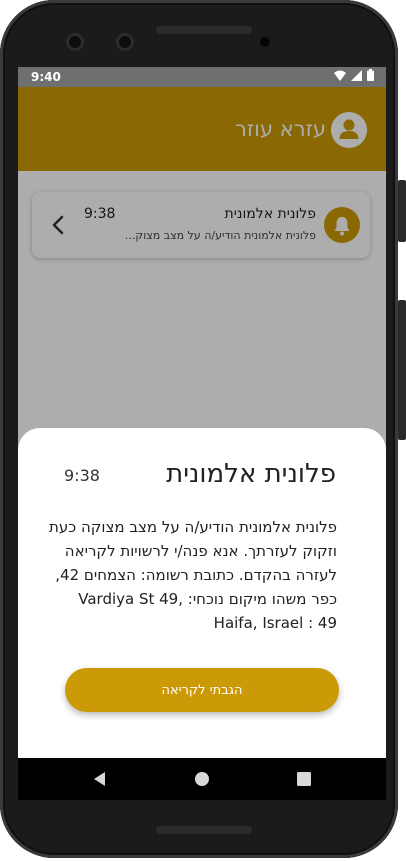 This screenshot has height=861, width=406. What do you see at coordinates (402, 211) in the screenshot?
I see `power-button` at bounding box center [402, 211].